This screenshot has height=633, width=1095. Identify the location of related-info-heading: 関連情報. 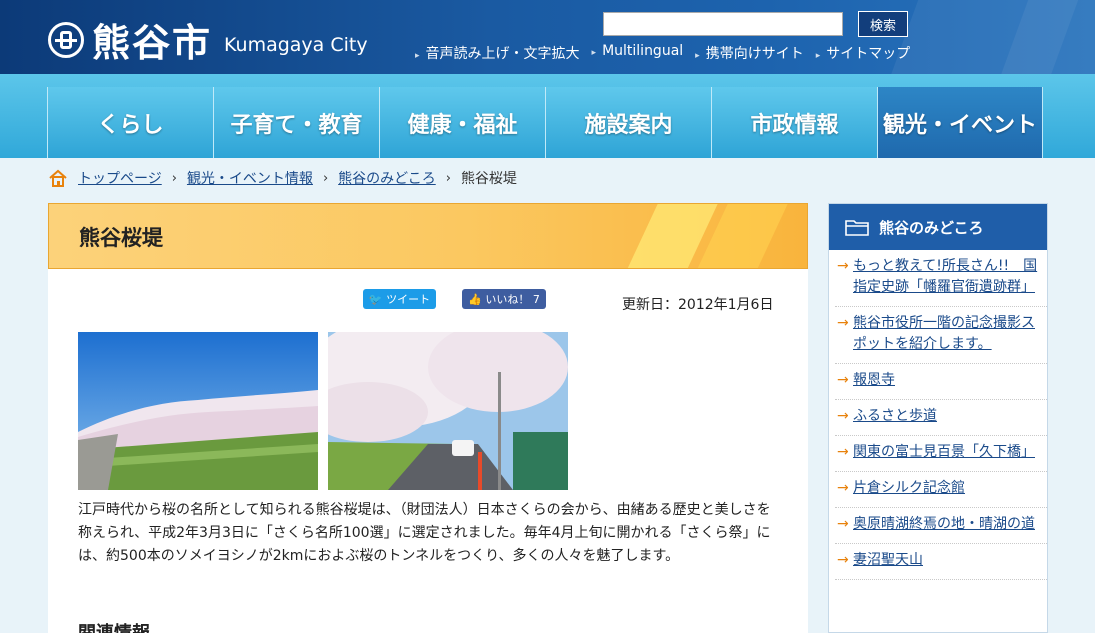
(158, 626).